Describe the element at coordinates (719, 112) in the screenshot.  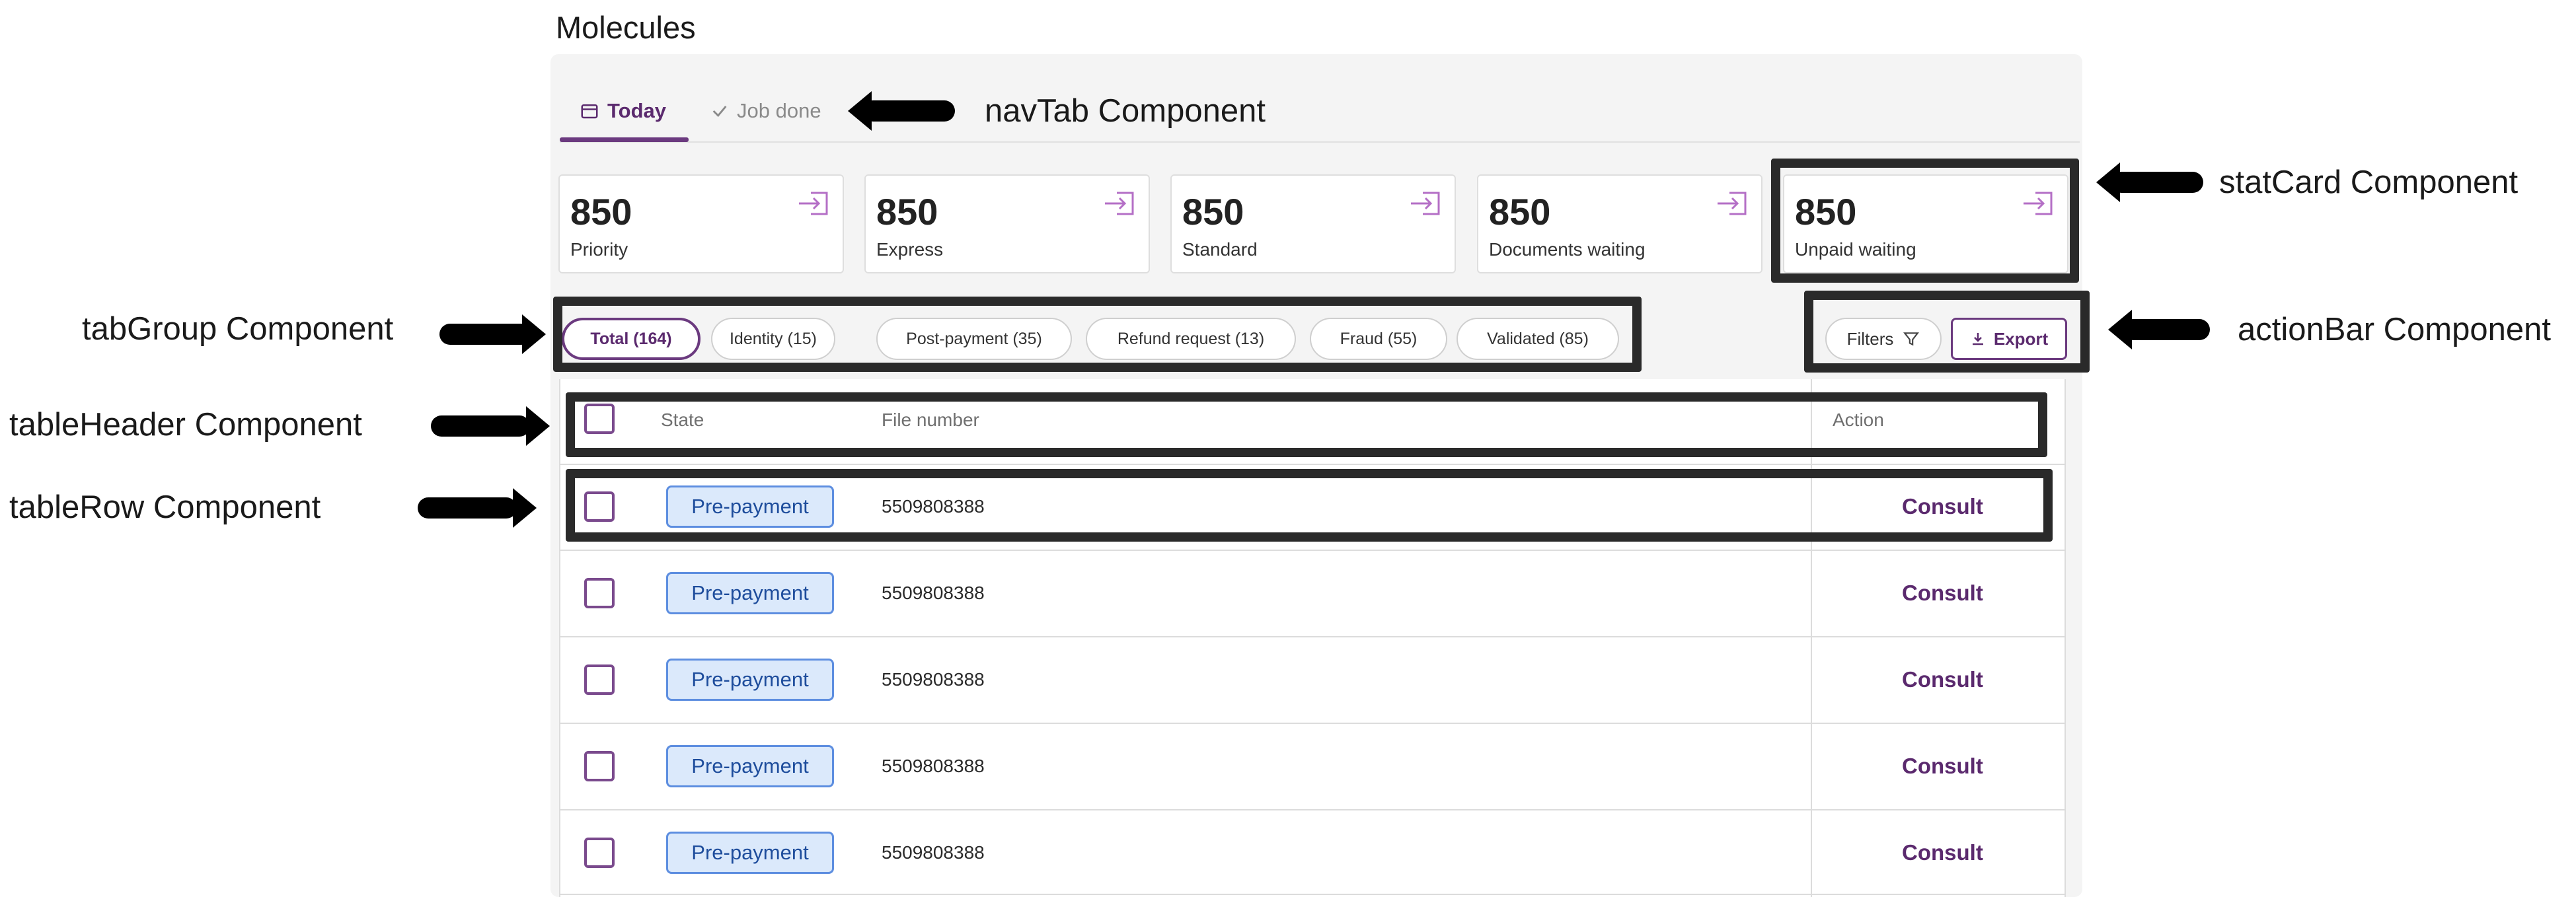
I see `check-icon` at that location.